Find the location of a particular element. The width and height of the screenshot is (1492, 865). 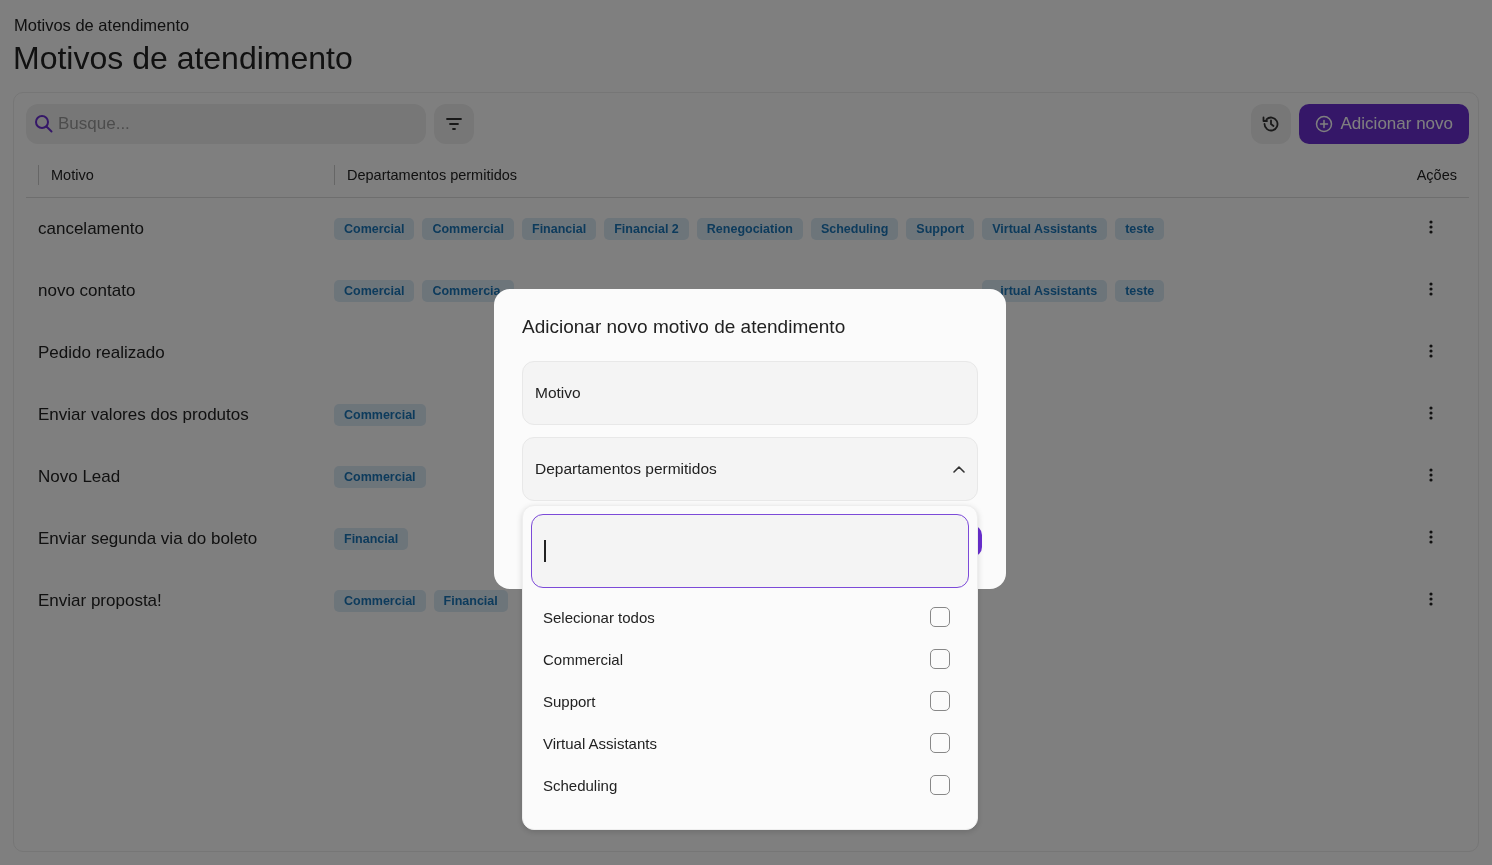

dropdown-option: Scheduling is located at coordinates (750, 785).